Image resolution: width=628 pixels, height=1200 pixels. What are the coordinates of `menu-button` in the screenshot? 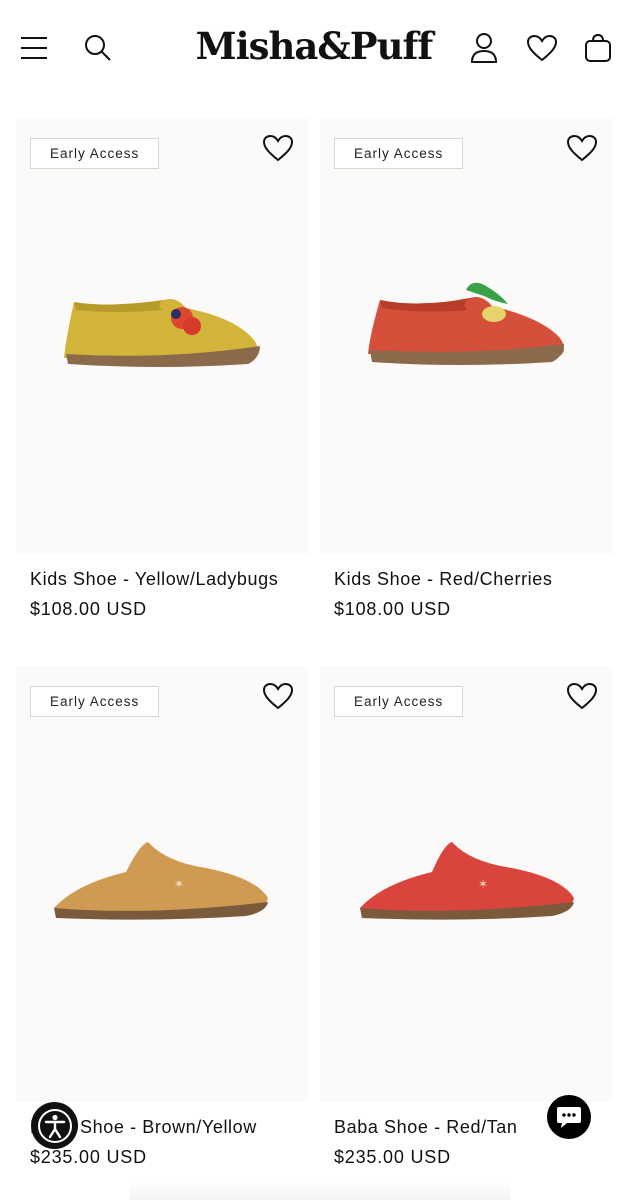 It's located at (34, 48).